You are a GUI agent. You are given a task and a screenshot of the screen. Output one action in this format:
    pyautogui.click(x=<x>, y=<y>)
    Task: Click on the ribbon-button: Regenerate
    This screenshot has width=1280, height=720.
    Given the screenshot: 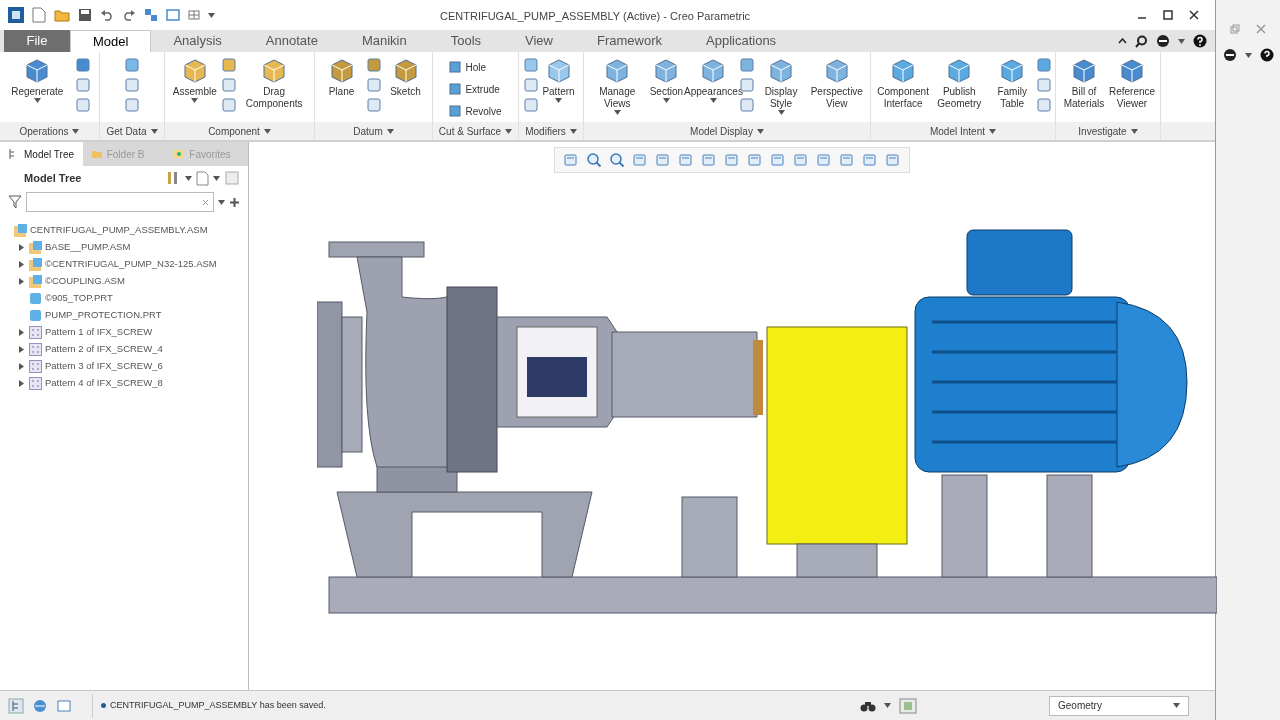 What is the action you would take?
    pyautogui.click(x=37, y=79)
    